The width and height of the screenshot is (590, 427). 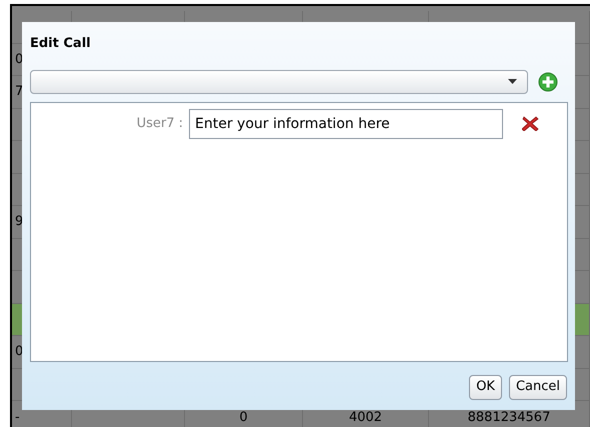 I want to click on cancel-button: Cancel, so click(x=537, y=387).